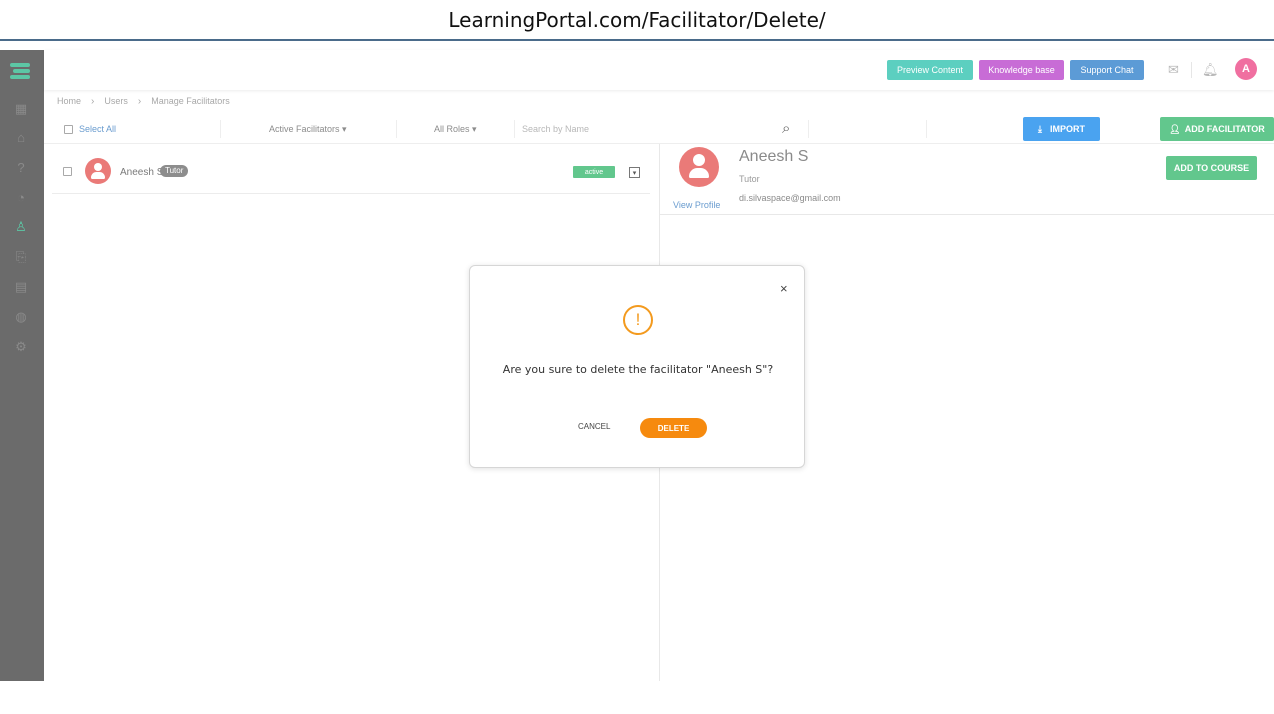  I want to click on facilitator-list: Aneesh S Tutor active ▾, so click(351, 172).